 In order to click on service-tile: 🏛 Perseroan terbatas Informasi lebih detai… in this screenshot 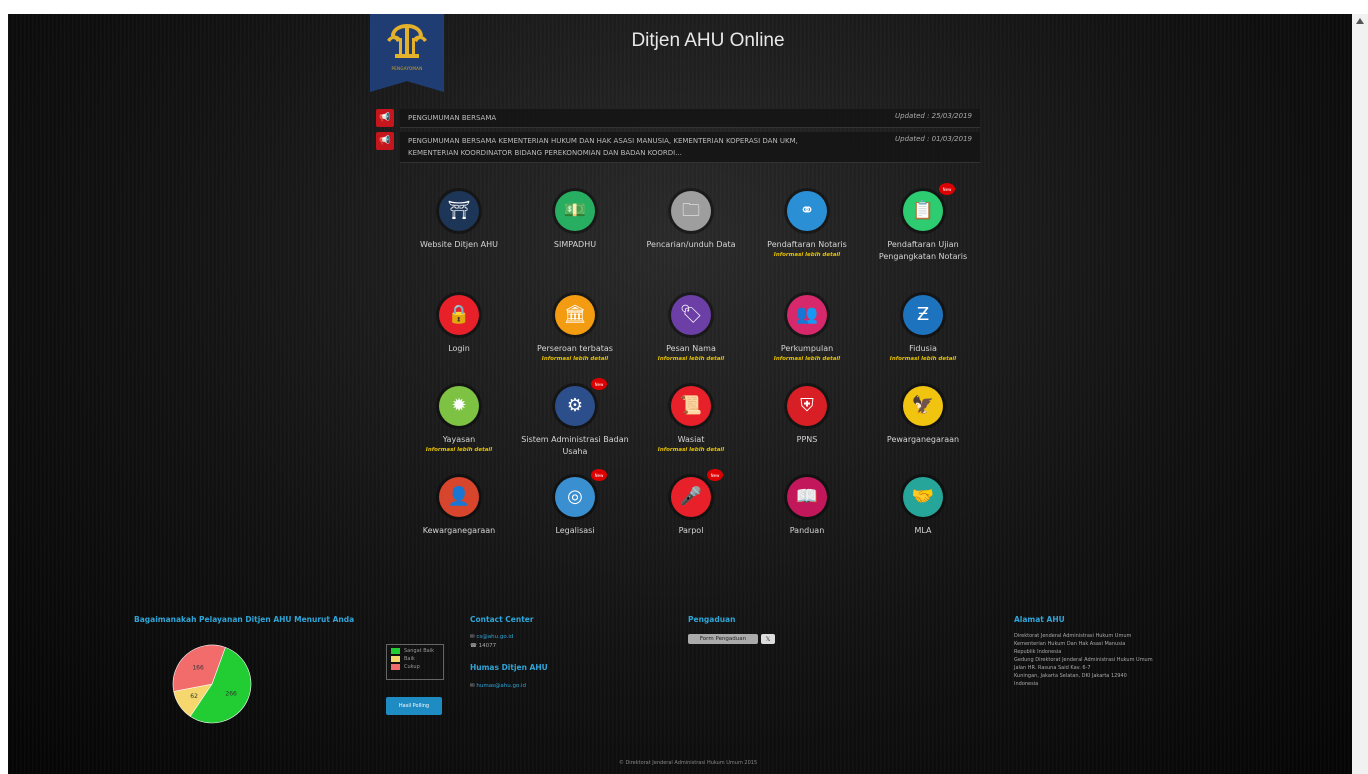, I will do `click(575, 328)`.